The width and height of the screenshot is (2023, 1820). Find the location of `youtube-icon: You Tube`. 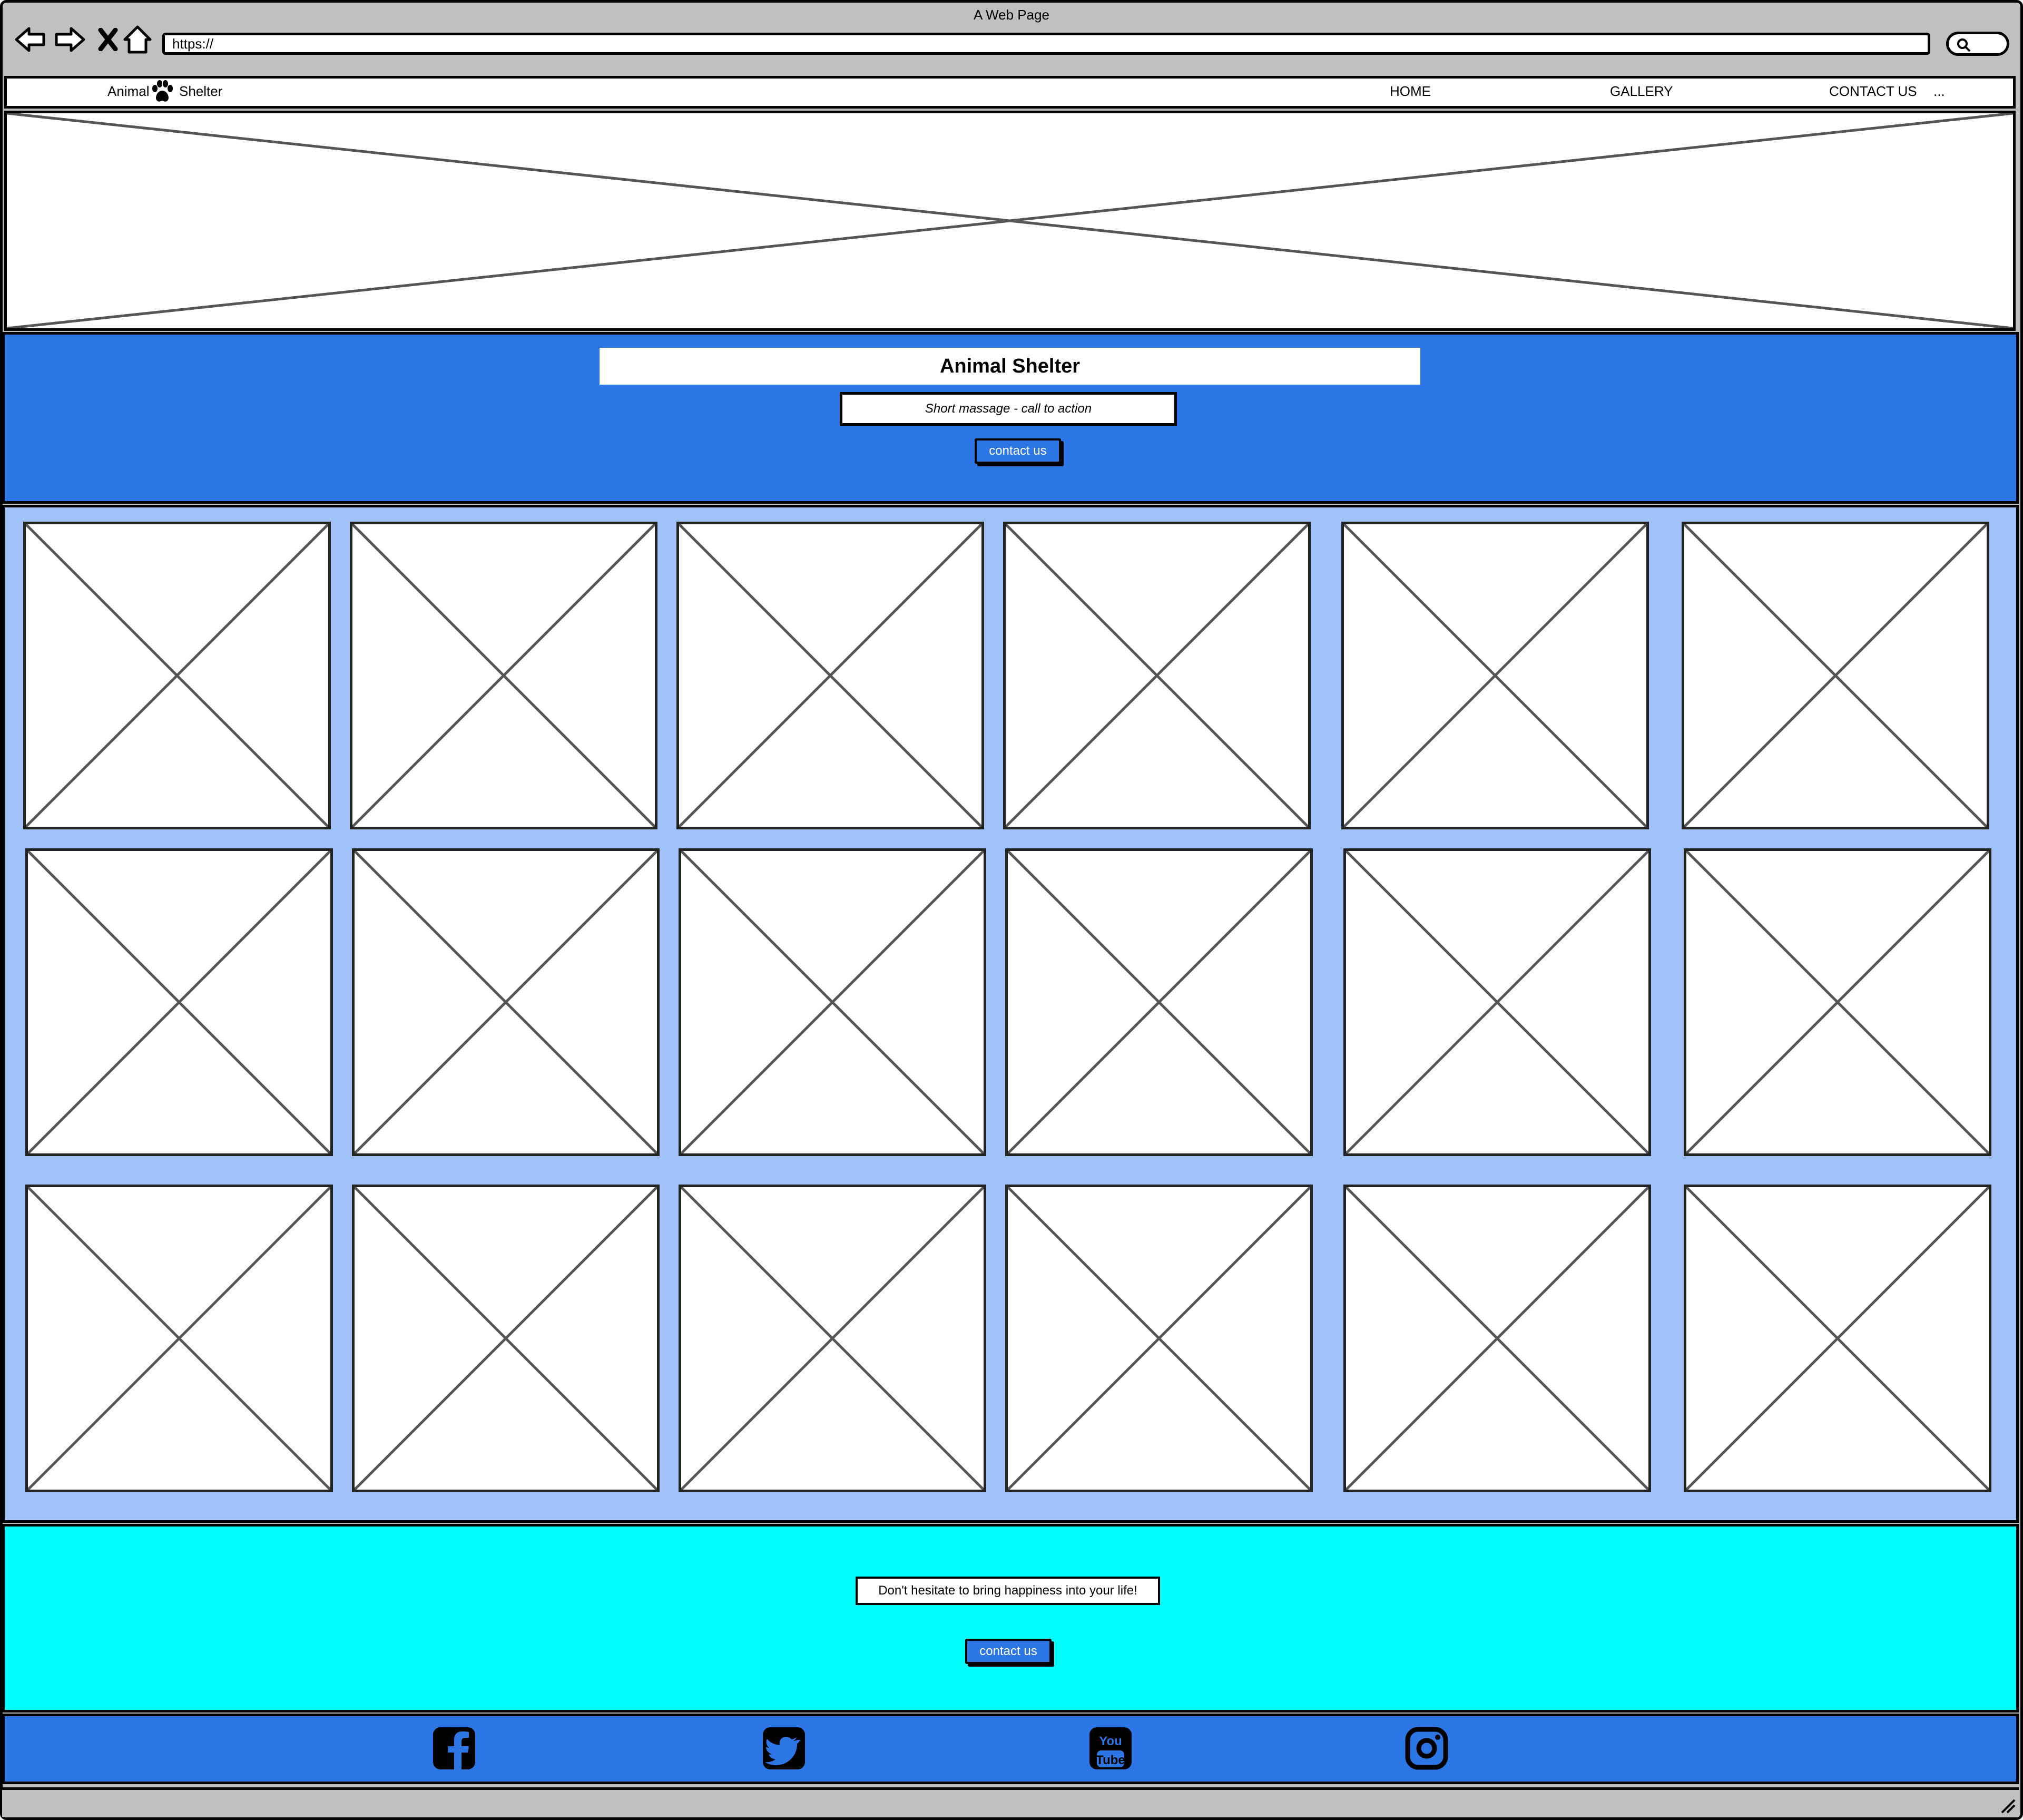

youtube-icon: You Tube is located at coordinates (1110, 1748).